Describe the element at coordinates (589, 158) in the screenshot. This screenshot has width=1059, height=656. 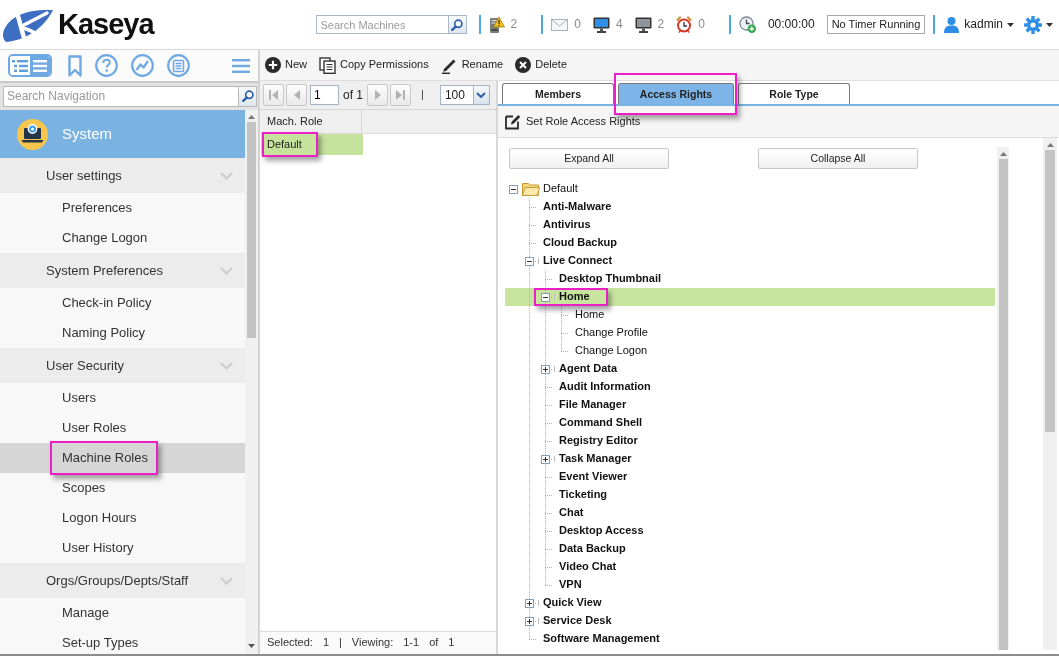
I see `expand-all-button: Expand All` at that location.